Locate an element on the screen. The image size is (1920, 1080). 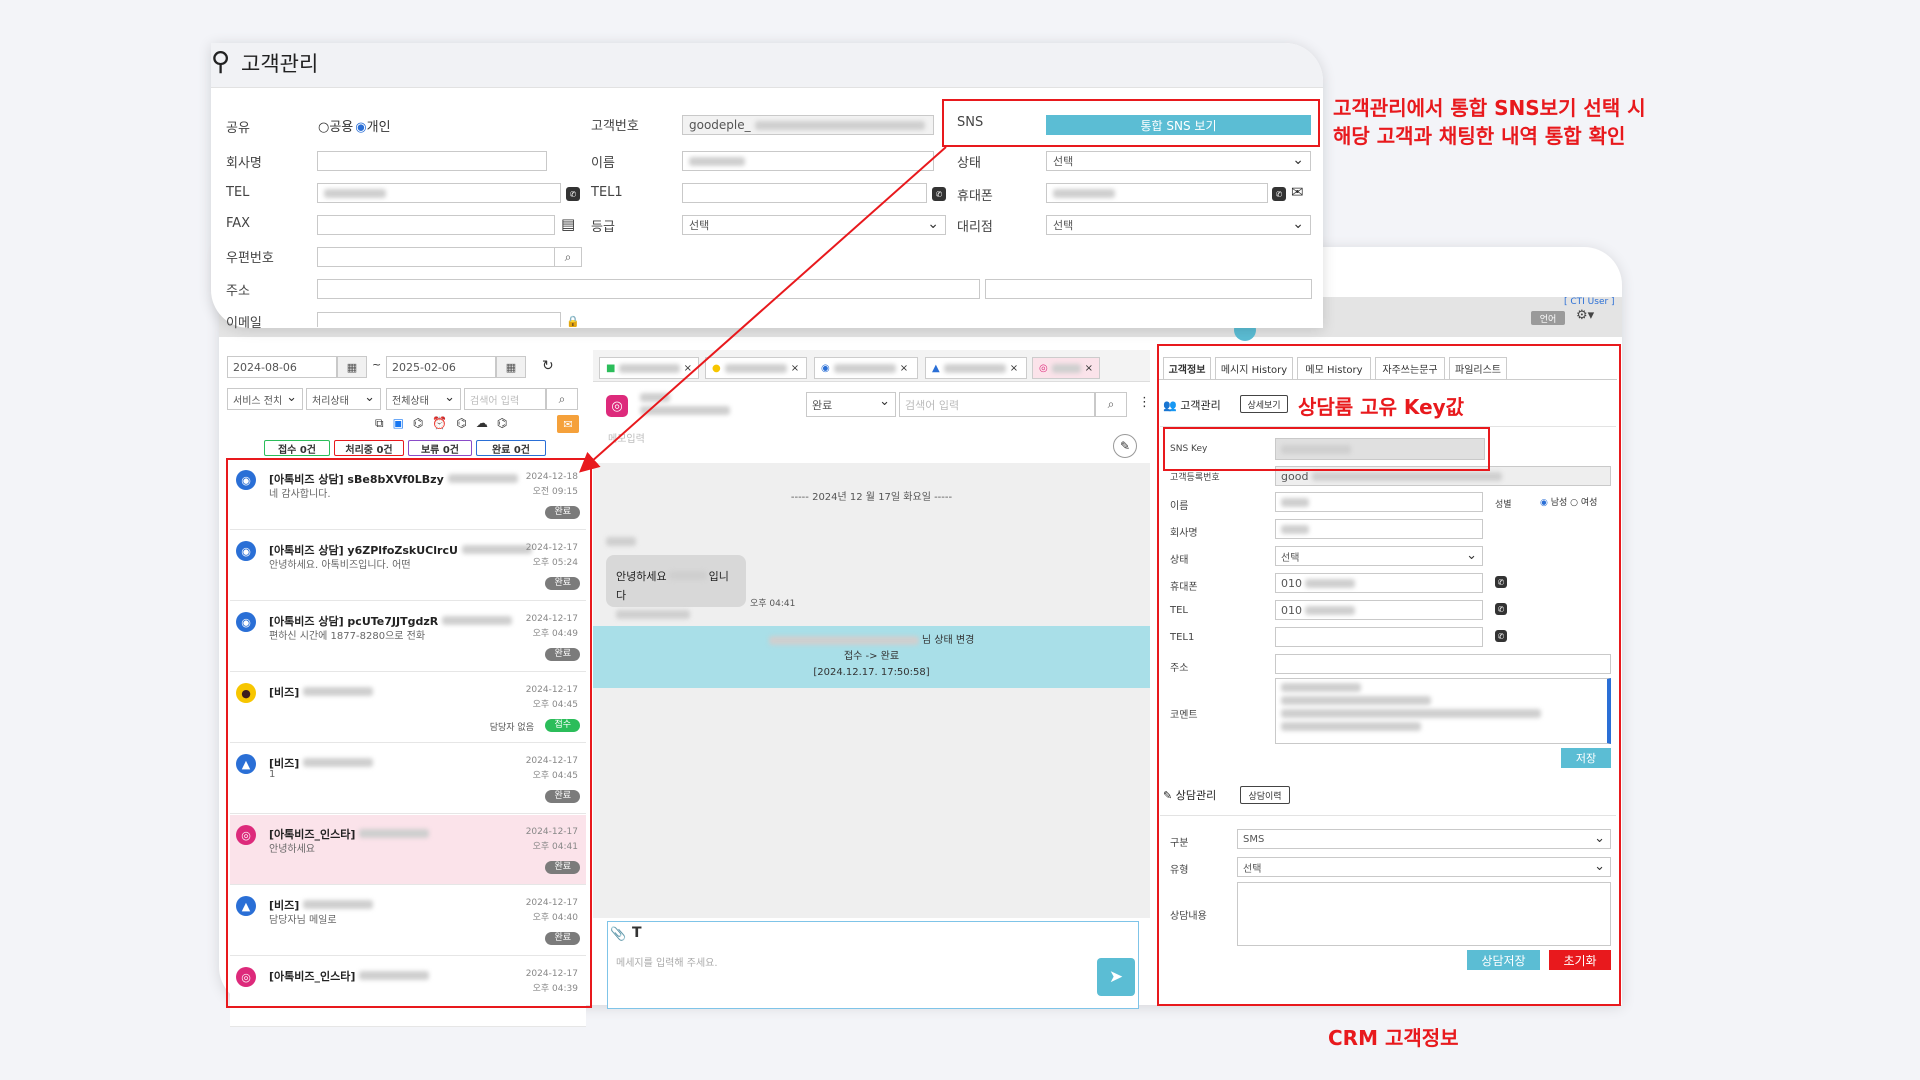
callout-sns: 고객관리에서 통합 SNS보기 선택 시 해당 고객과 채팅한 내역 통합 확인 is located at coordinates (1489, 122).